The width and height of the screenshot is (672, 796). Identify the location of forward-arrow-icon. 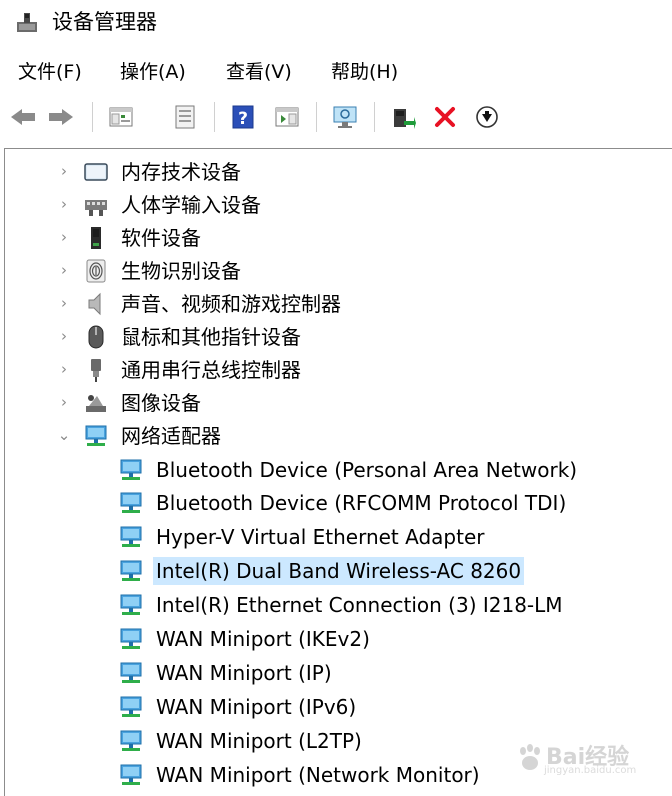
(61, 117).